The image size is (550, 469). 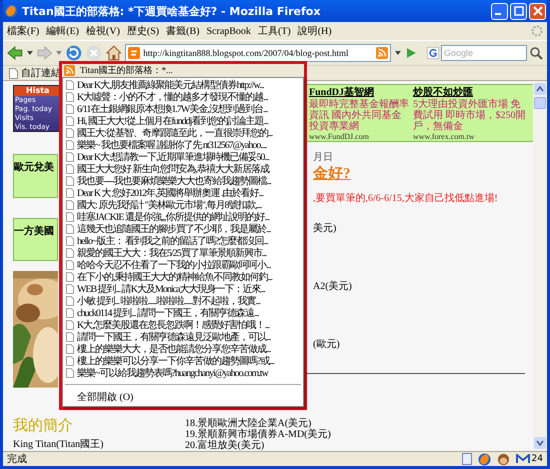 What do you see at coordinates (323, 157) in the screenshot?
I see `post-date: 月日` at bounding box center [323, 157].